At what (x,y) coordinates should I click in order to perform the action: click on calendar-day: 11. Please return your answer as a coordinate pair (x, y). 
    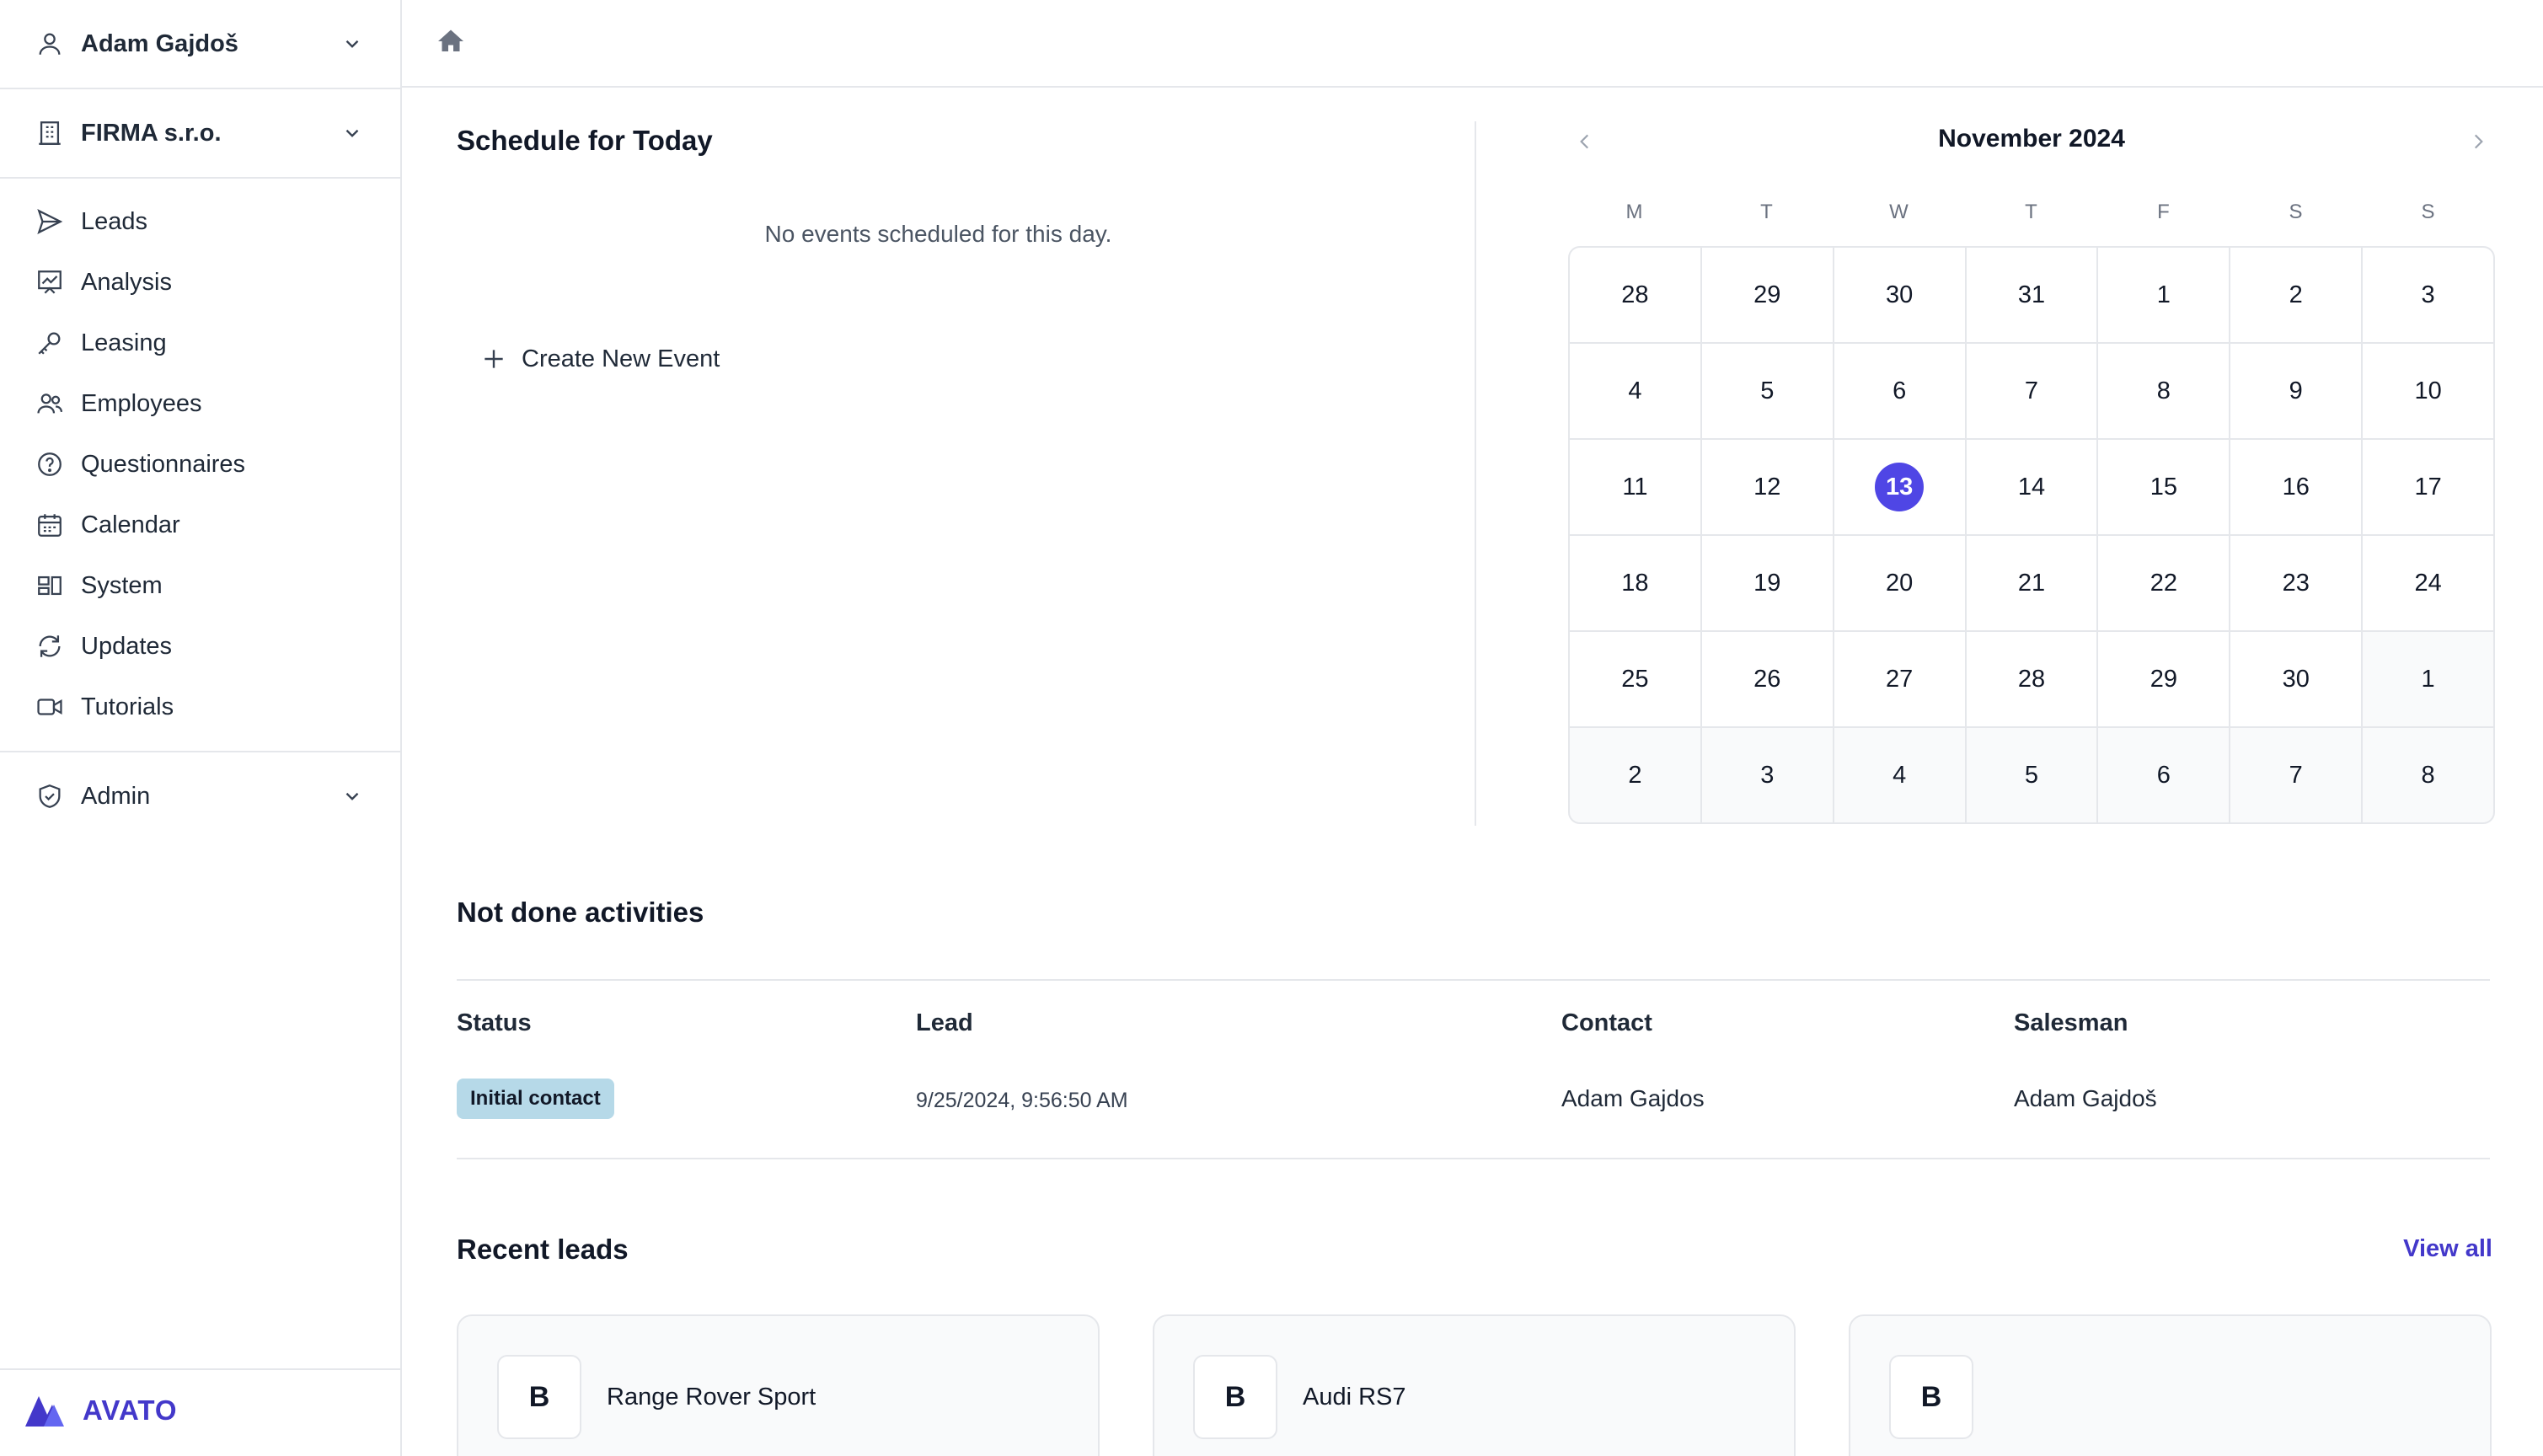
    Looking at the image, I should click on (1635, 487).